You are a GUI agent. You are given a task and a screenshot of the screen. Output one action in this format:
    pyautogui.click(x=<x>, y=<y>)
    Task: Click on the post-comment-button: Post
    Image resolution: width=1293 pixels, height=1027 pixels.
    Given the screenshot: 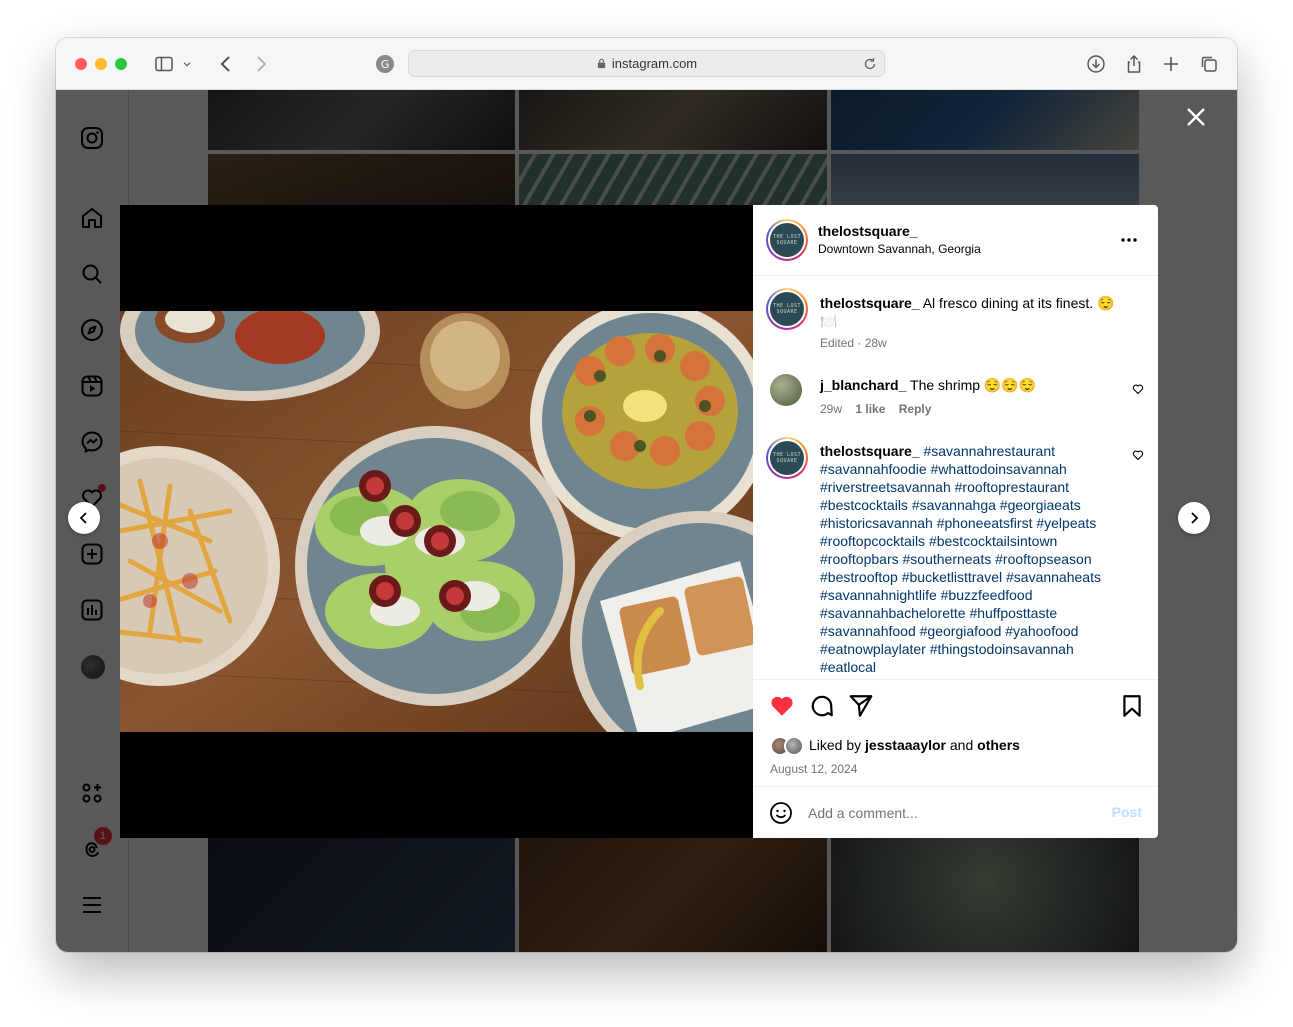 What is the action you would take?
    pyautogui.click(x=1127, y=812)
    